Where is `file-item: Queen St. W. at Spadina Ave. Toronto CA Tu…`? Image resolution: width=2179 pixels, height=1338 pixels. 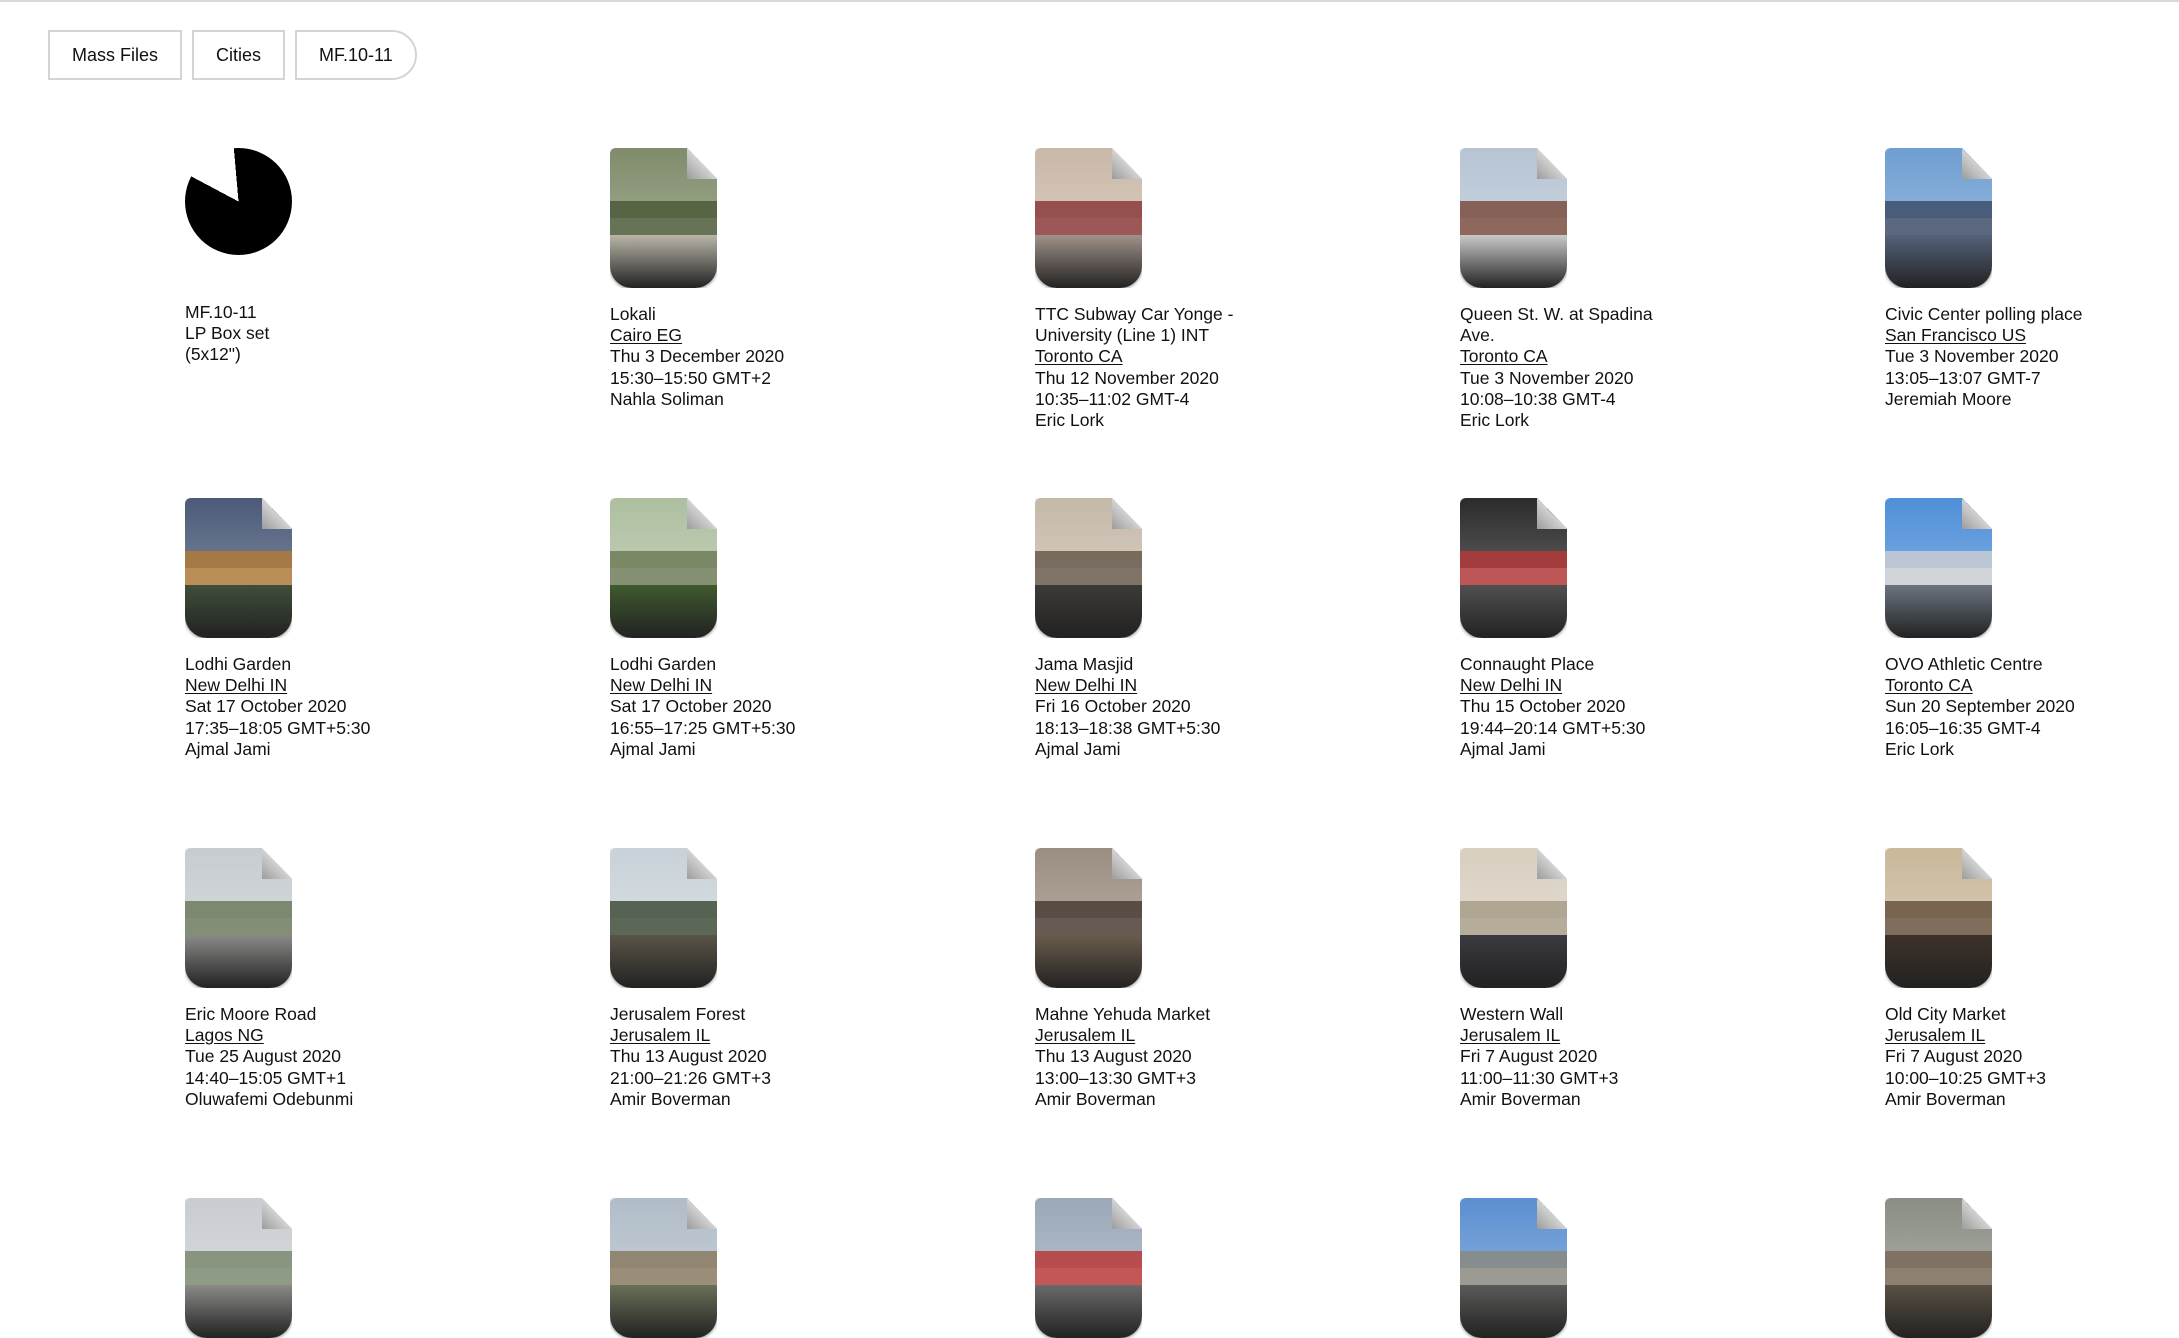
file-item: Queen St. W. at Spadina Ave. Toronto CA Tu… is located at coordinates (1610, 289).